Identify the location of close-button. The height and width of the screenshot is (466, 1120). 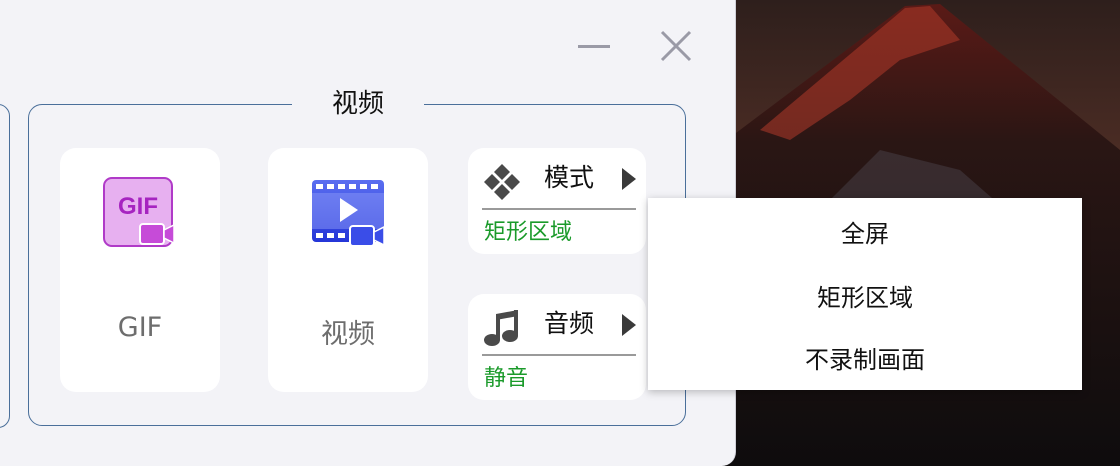
(676, 46).